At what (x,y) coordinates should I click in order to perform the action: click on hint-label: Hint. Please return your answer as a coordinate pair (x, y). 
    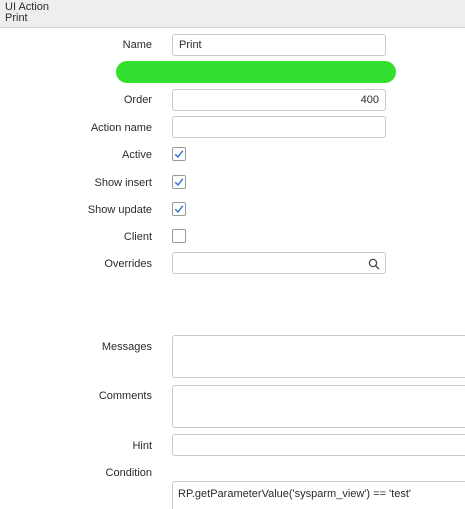
    Looking at the image, I should click on (142, 446).